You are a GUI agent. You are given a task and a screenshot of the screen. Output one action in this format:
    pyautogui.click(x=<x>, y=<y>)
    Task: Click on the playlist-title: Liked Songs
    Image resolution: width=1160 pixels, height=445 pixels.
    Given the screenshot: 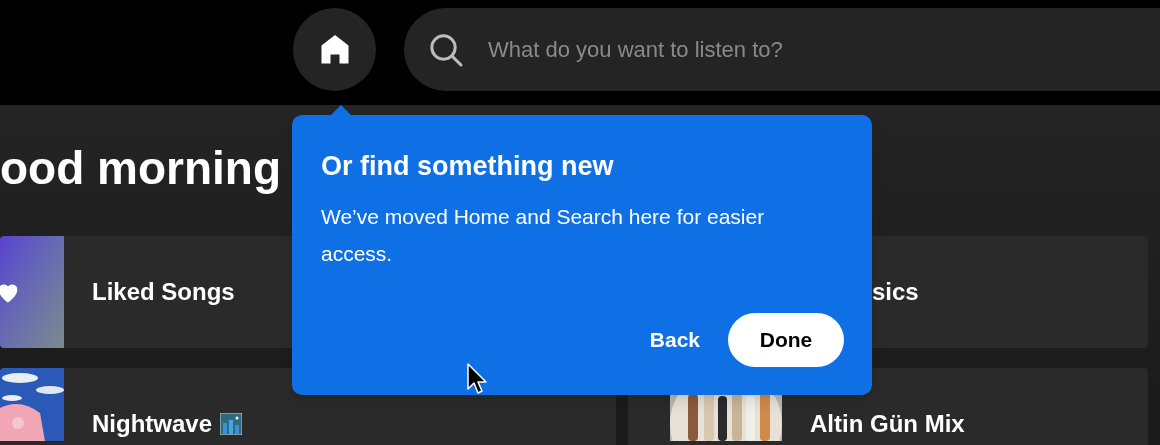 What is the action you would take?
    pyautogui.click(x=163, y=292)
    